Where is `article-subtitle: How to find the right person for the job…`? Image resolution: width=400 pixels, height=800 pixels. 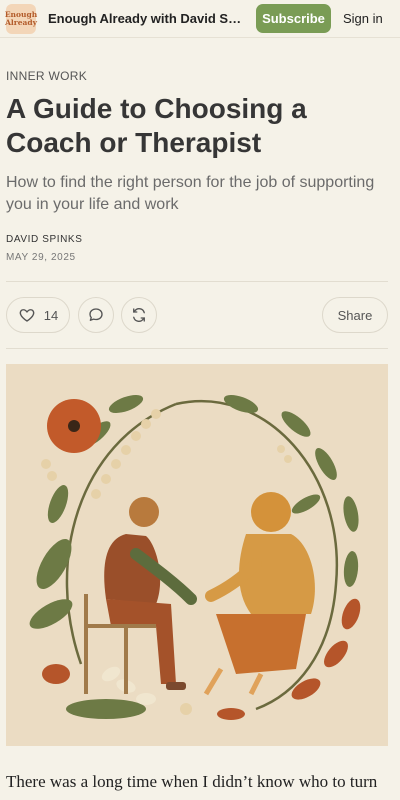 article-subtitle: How to find the right person for the job… is located at coordinates (190, 193).